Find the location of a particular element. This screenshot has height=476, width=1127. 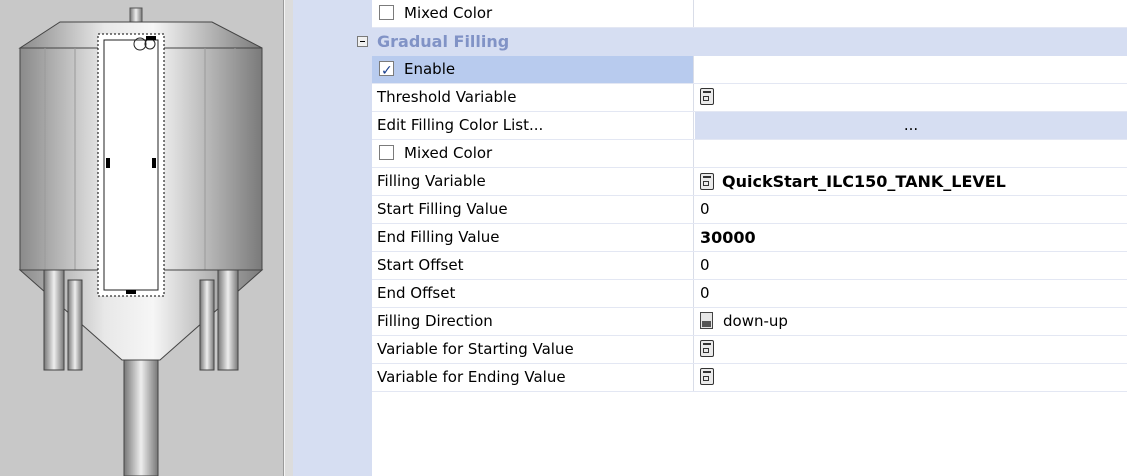

property-row-variable-ending-value: Variable for Ending Value is located at coordinates (749, 378).